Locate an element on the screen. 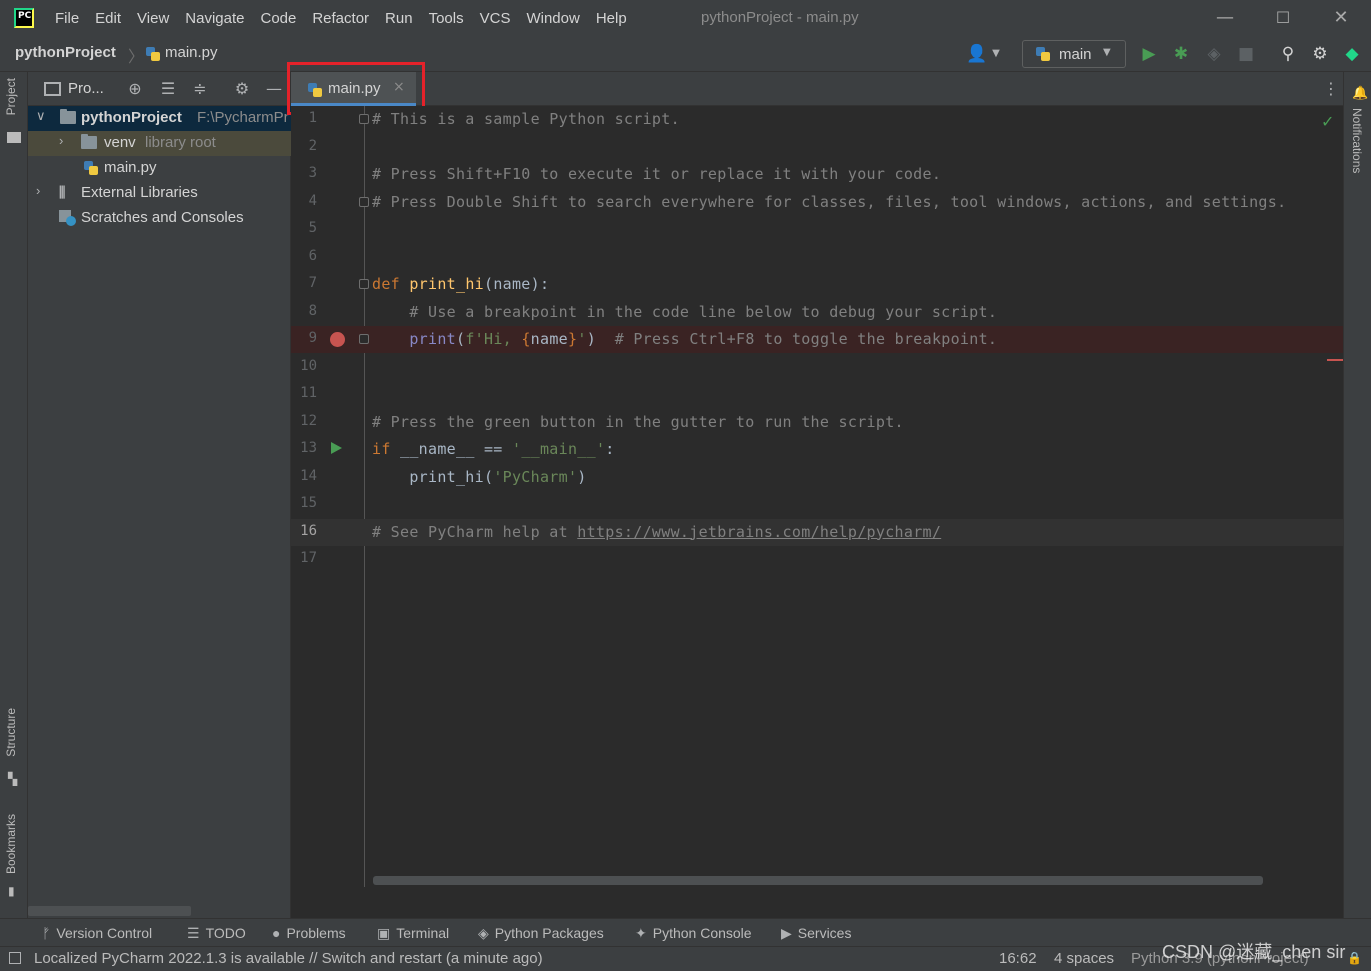 This screenshot has width=1371, height=971. code-line-5: 5 is located at coordinates (817, 229).